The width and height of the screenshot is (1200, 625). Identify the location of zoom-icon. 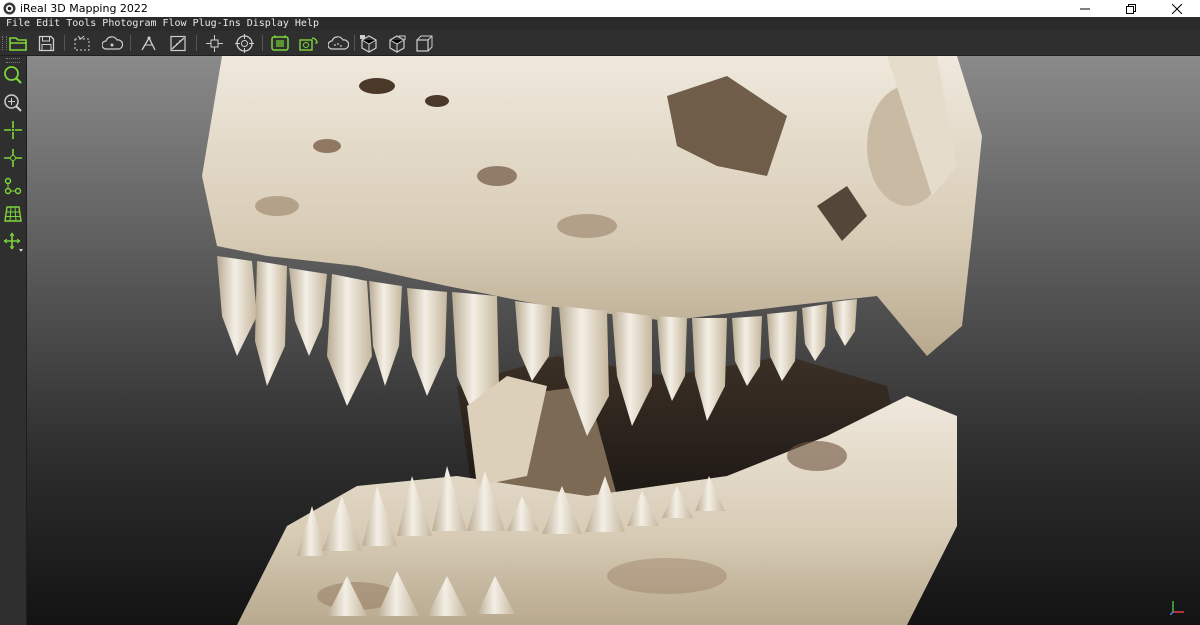
(13, 75).